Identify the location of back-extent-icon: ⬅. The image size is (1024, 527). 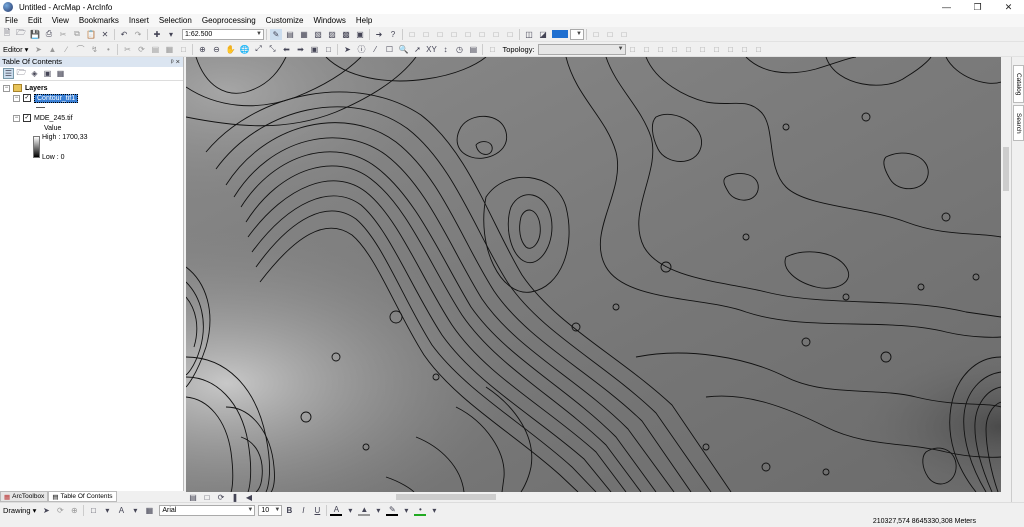
(286, 49).